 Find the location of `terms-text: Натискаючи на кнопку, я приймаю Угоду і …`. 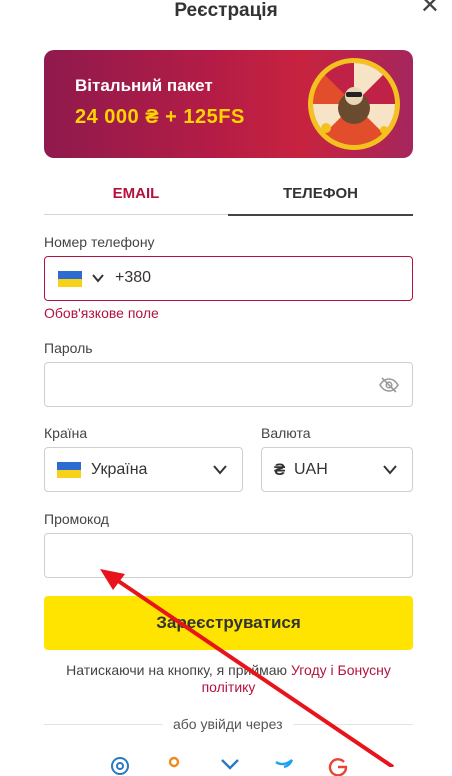

terms-text: Натискаючи на кнопку, я приймаю Угоду і … is located at coordinates (228, 679).